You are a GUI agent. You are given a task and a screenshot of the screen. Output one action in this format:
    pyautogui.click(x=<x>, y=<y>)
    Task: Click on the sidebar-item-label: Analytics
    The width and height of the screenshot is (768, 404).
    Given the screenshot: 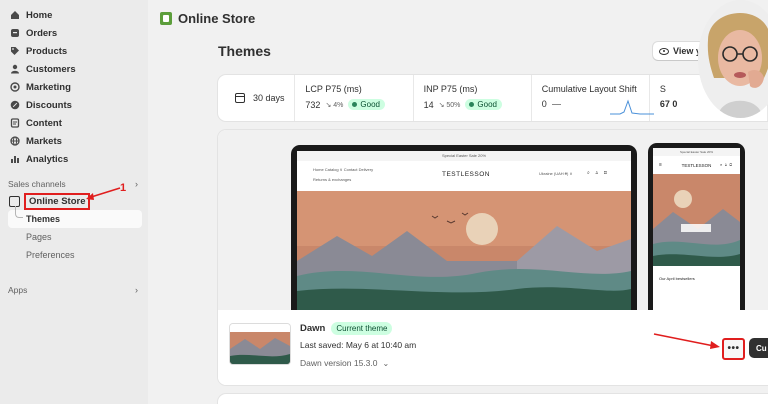 What is the action you would take?
    pyautogui.click(x=47, y=159)
    